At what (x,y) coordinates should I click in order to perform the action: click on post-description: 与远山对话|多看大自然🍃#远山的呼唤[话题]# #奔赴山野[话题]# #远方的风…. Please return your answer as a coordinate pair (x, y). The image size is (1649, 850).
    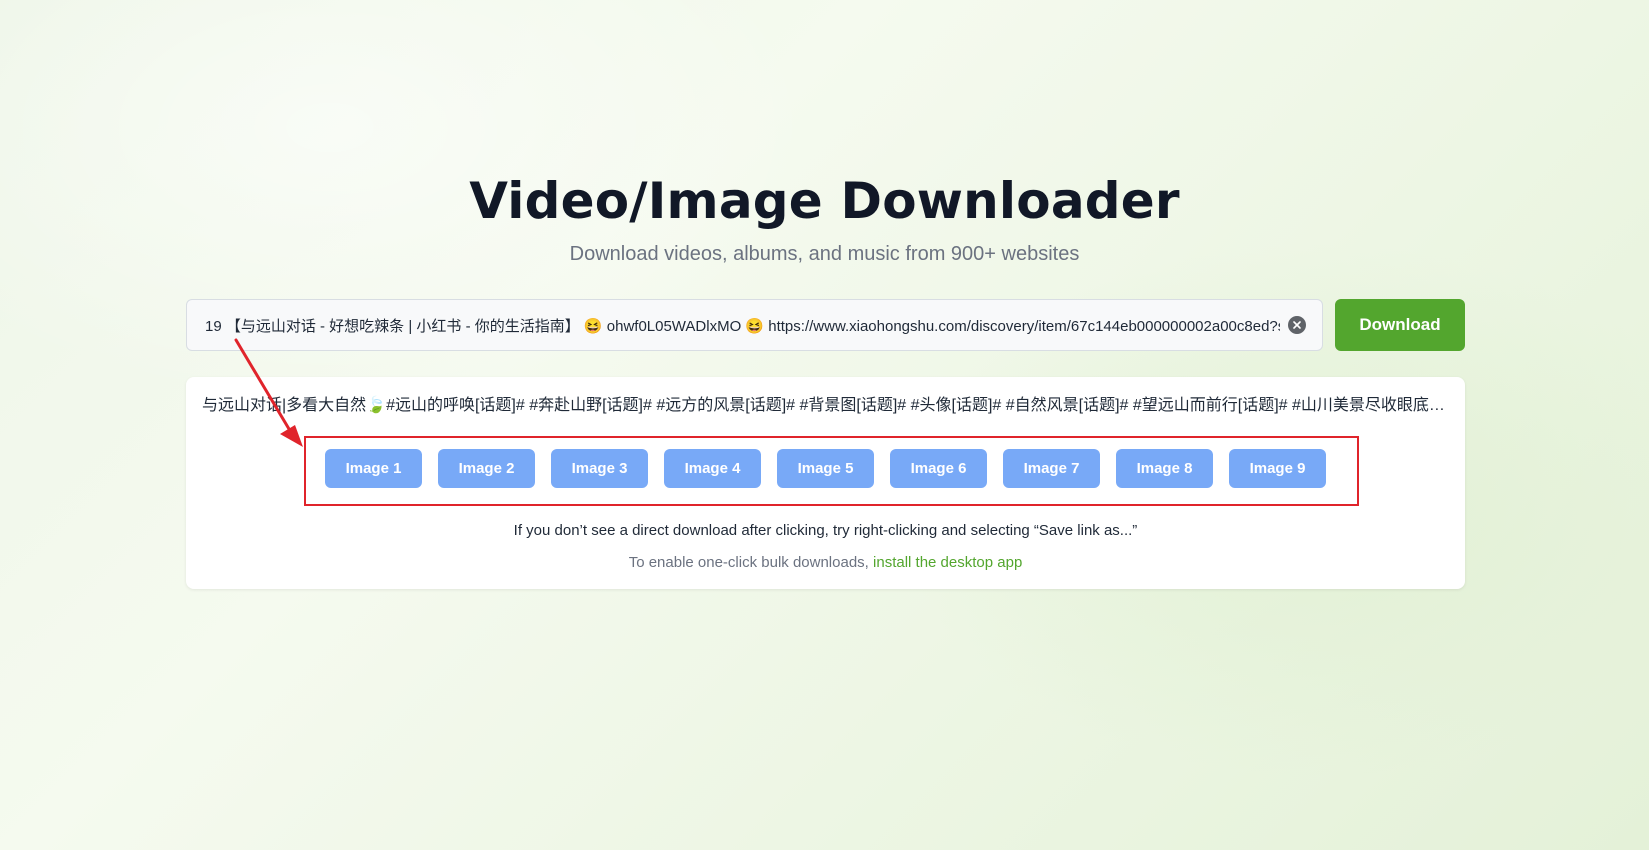
    Looking at the image, I should click on (825, 405).